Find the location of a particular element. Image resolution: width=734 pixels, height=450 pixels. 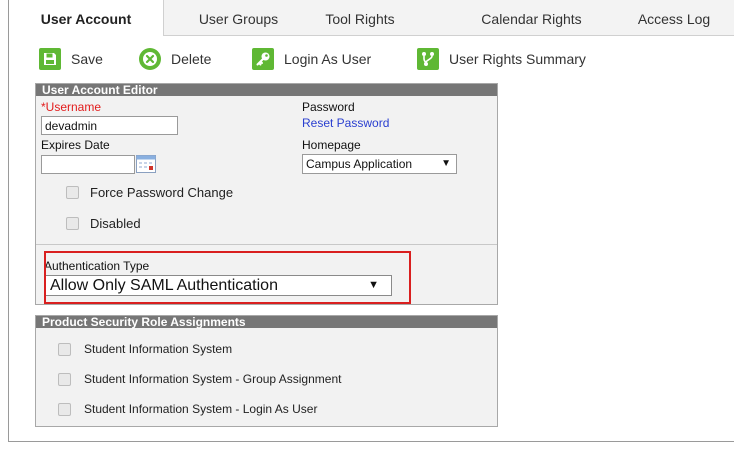

tab-calendar-rights: Calendar Rights is located at coordinates (531, 18).